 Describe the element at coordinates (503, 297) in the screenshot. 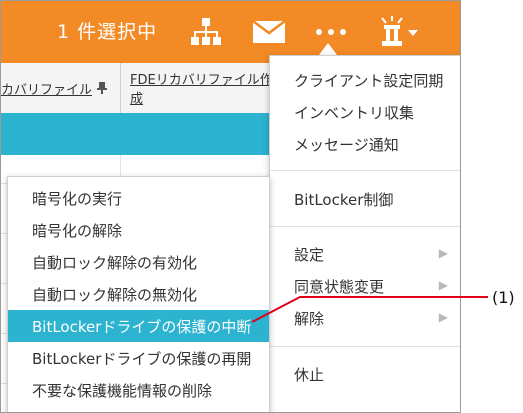

I see `callout-label: (1)` at that location.